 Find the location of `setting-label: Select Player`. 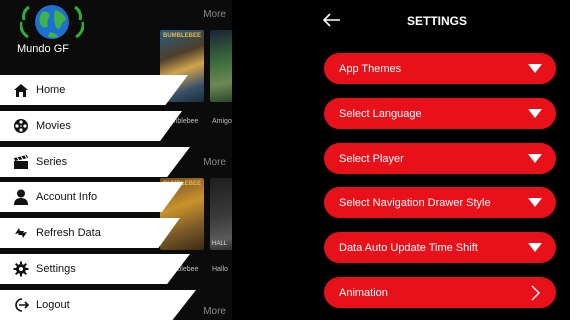

setting-label: Select Player is located at coordinates (371, 158).